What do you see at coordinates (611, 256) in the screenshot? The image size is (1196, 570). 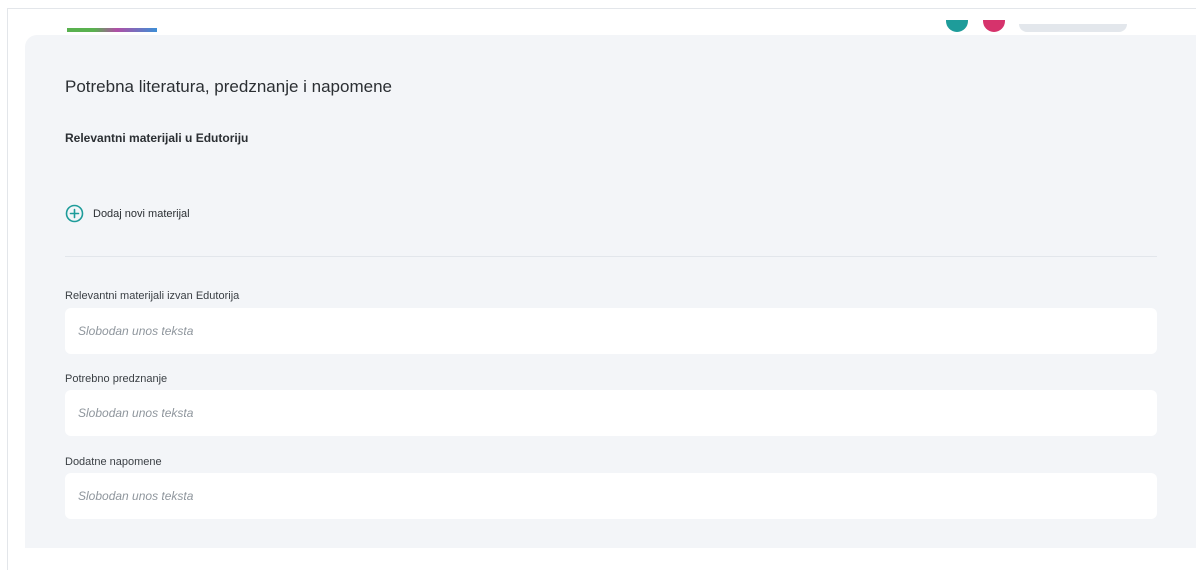 I see `section-divider` at bounding box center [611, 256].